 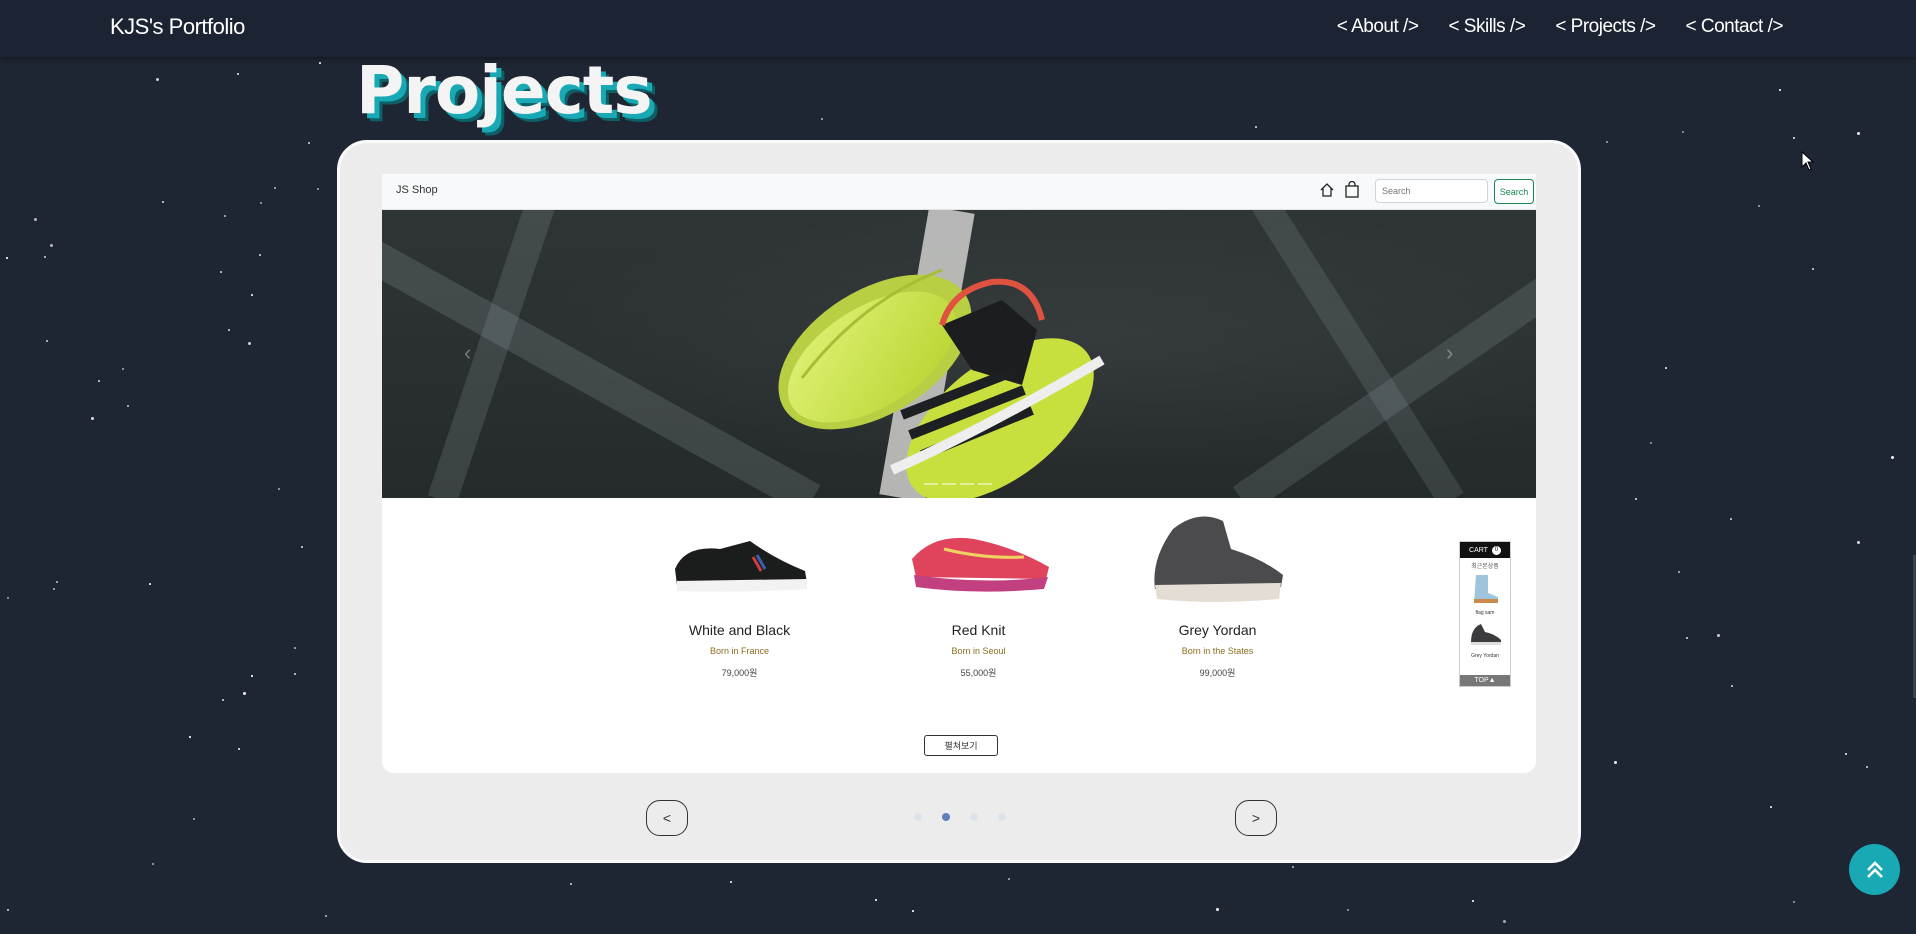 I want to click on hero-indicators, so click(x=958, y=484).